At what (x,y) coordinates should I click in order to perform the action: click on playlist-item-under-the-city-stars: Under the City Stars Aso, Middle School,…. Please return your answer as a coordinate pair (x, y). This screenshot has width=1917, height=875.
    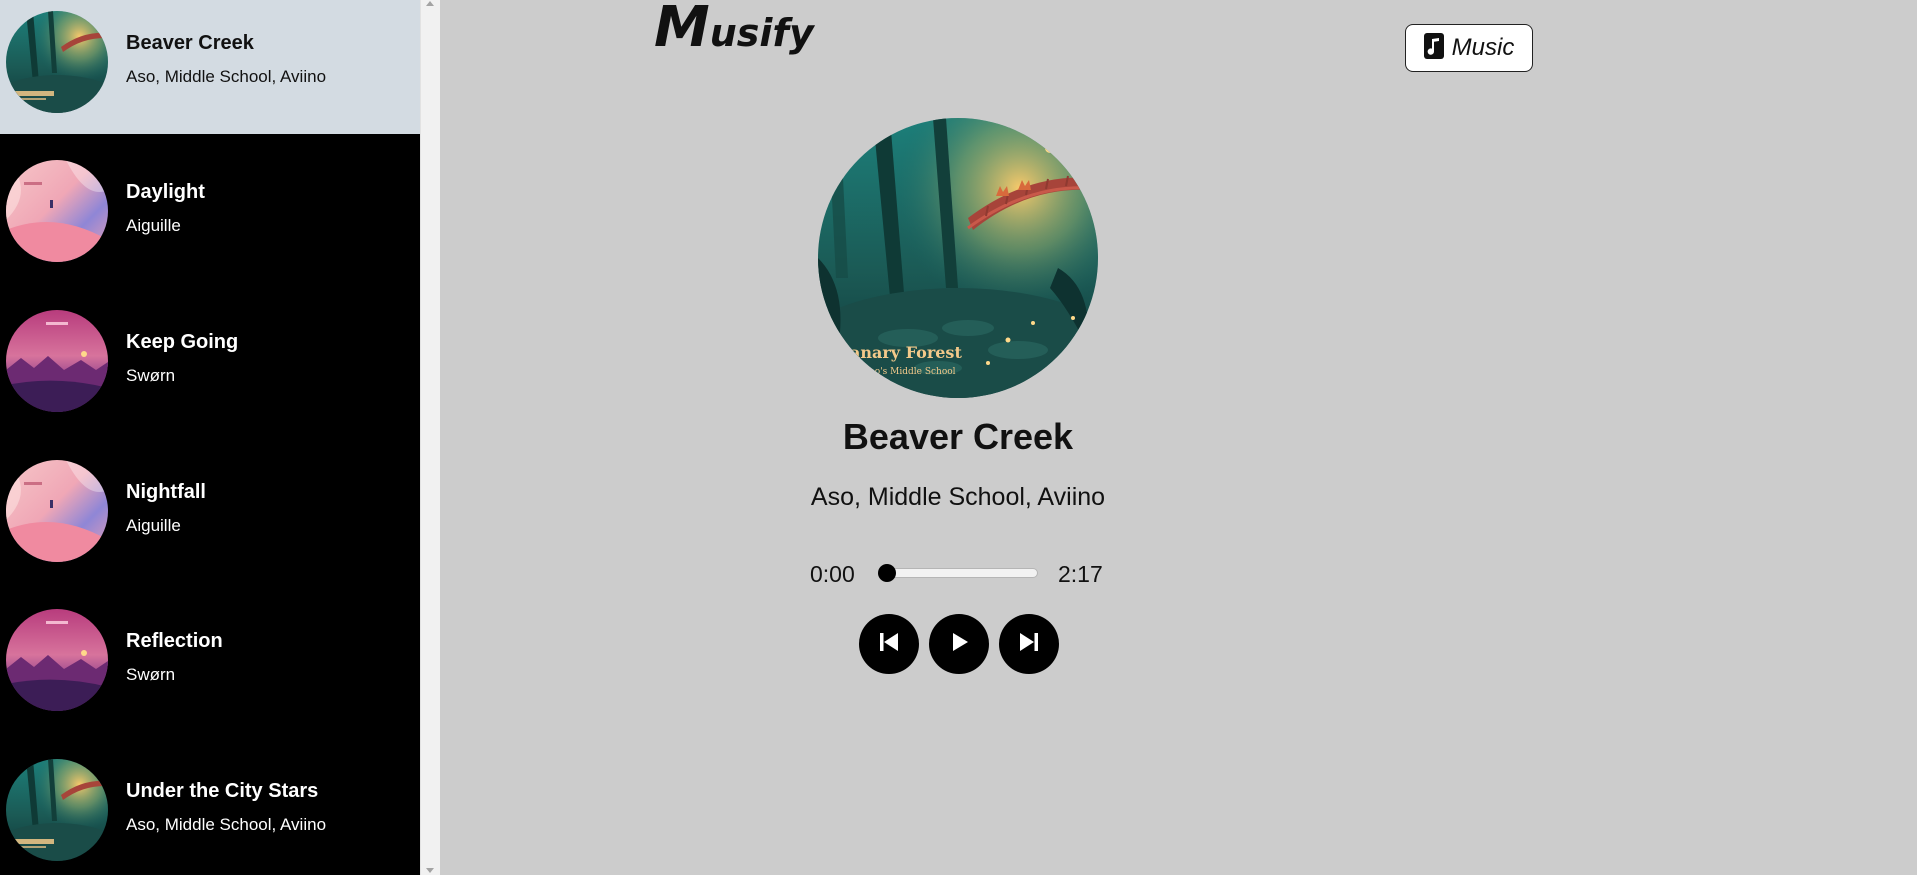
    Looking at the image, I should click on (210, 811).